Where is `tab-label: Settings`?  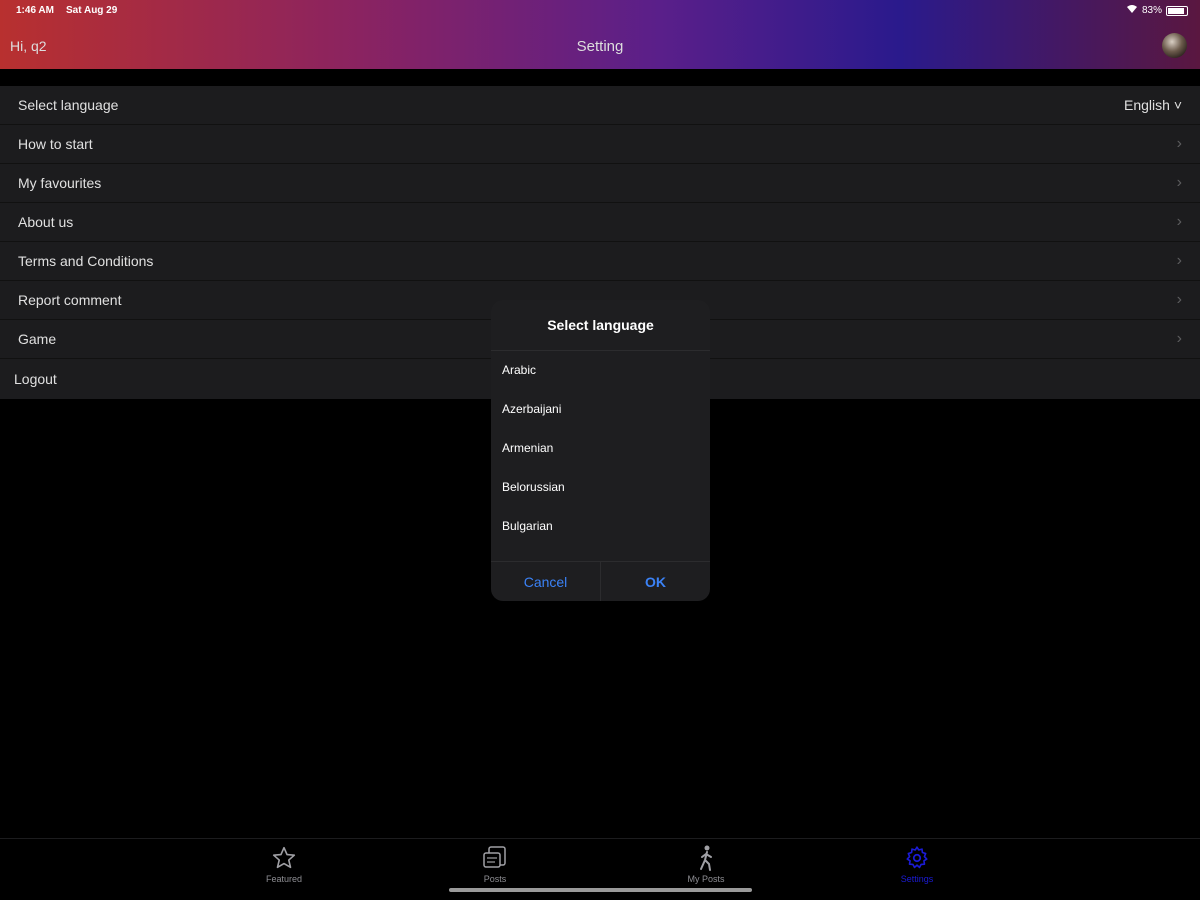
tab-label: Settings is located at coordinates (917, 879).